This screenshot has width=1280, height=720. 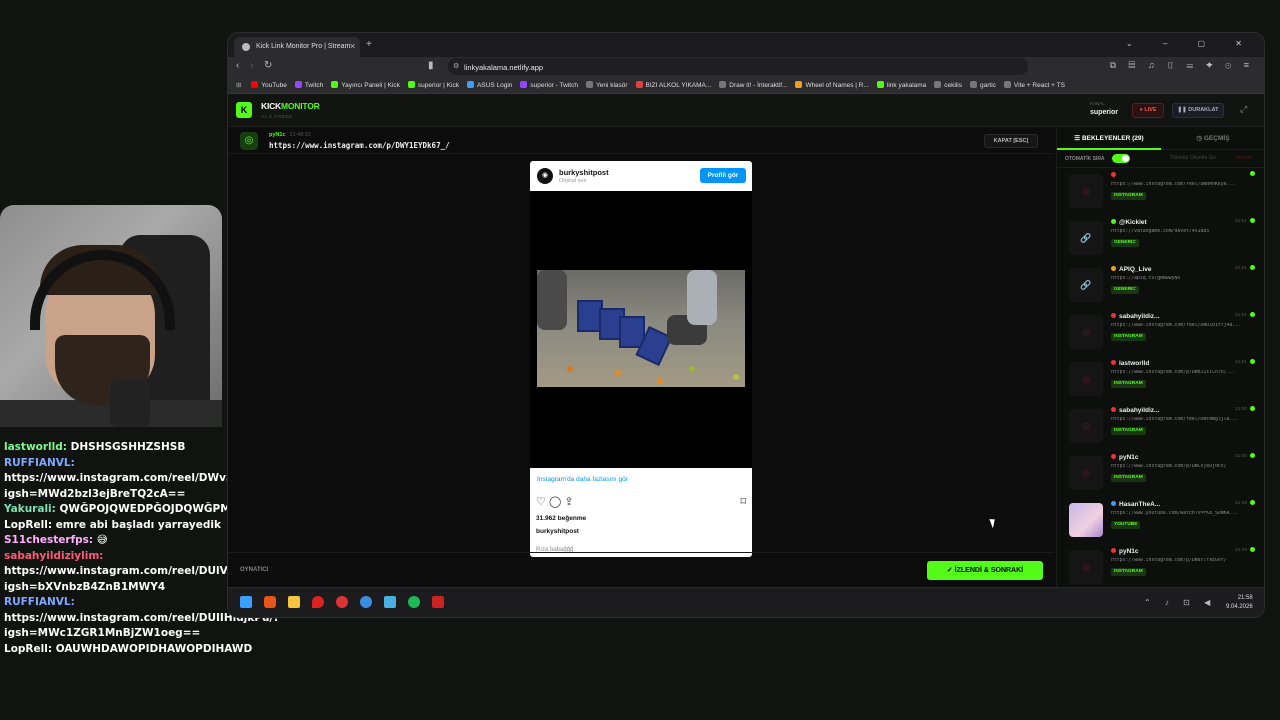 What do you see at coordinates (1180, 602) in the screenshot?
I see `system-tray: ⌃ ♪ ⊡ ◀` at bounding box center [1180, 602].